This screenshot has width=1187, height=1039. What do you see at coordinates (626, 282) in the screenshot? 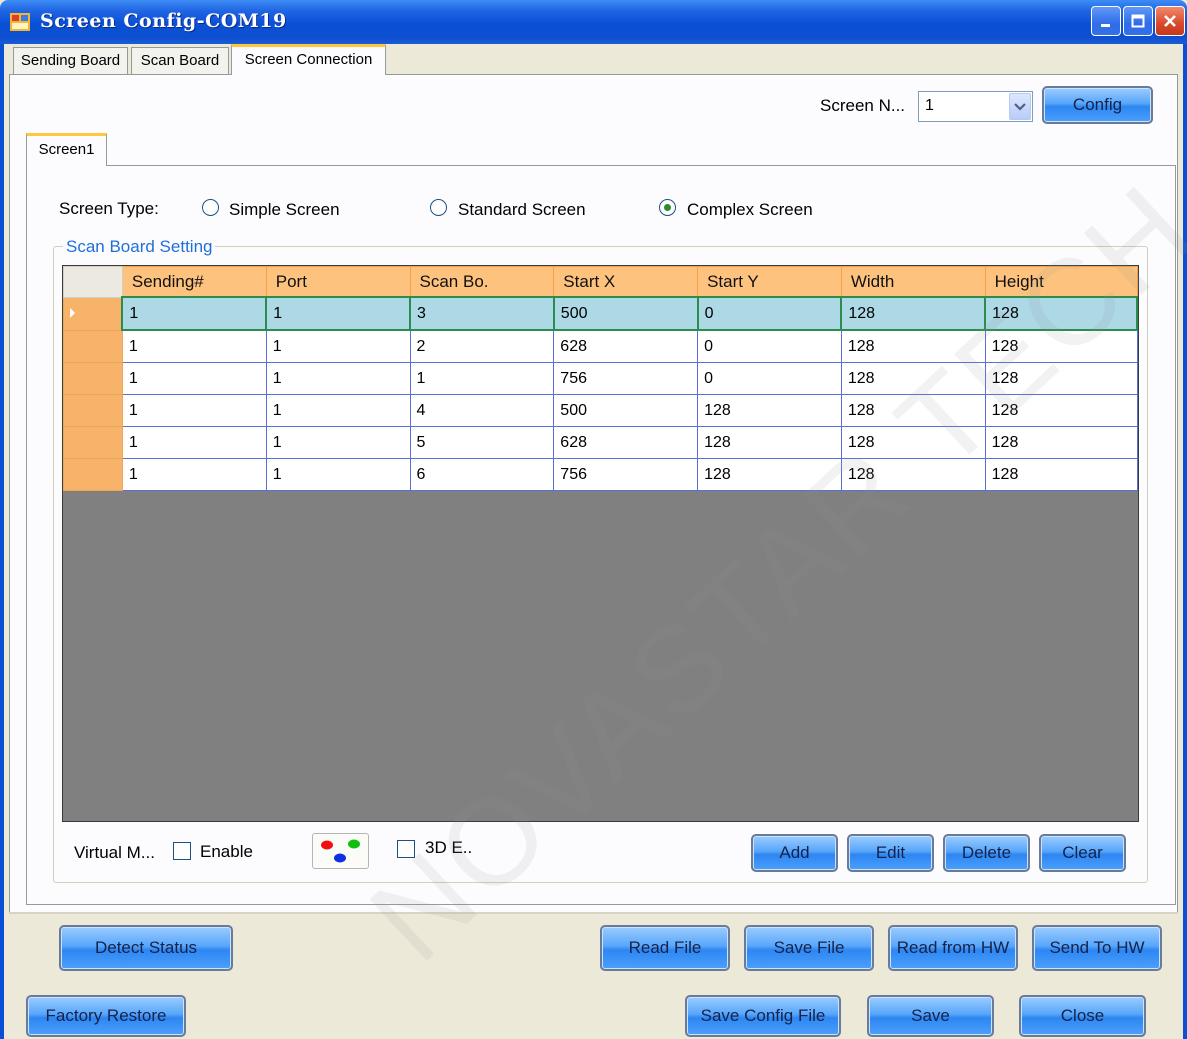
I see `column-header-start-x: Start X` at bounding box center [626, 282].